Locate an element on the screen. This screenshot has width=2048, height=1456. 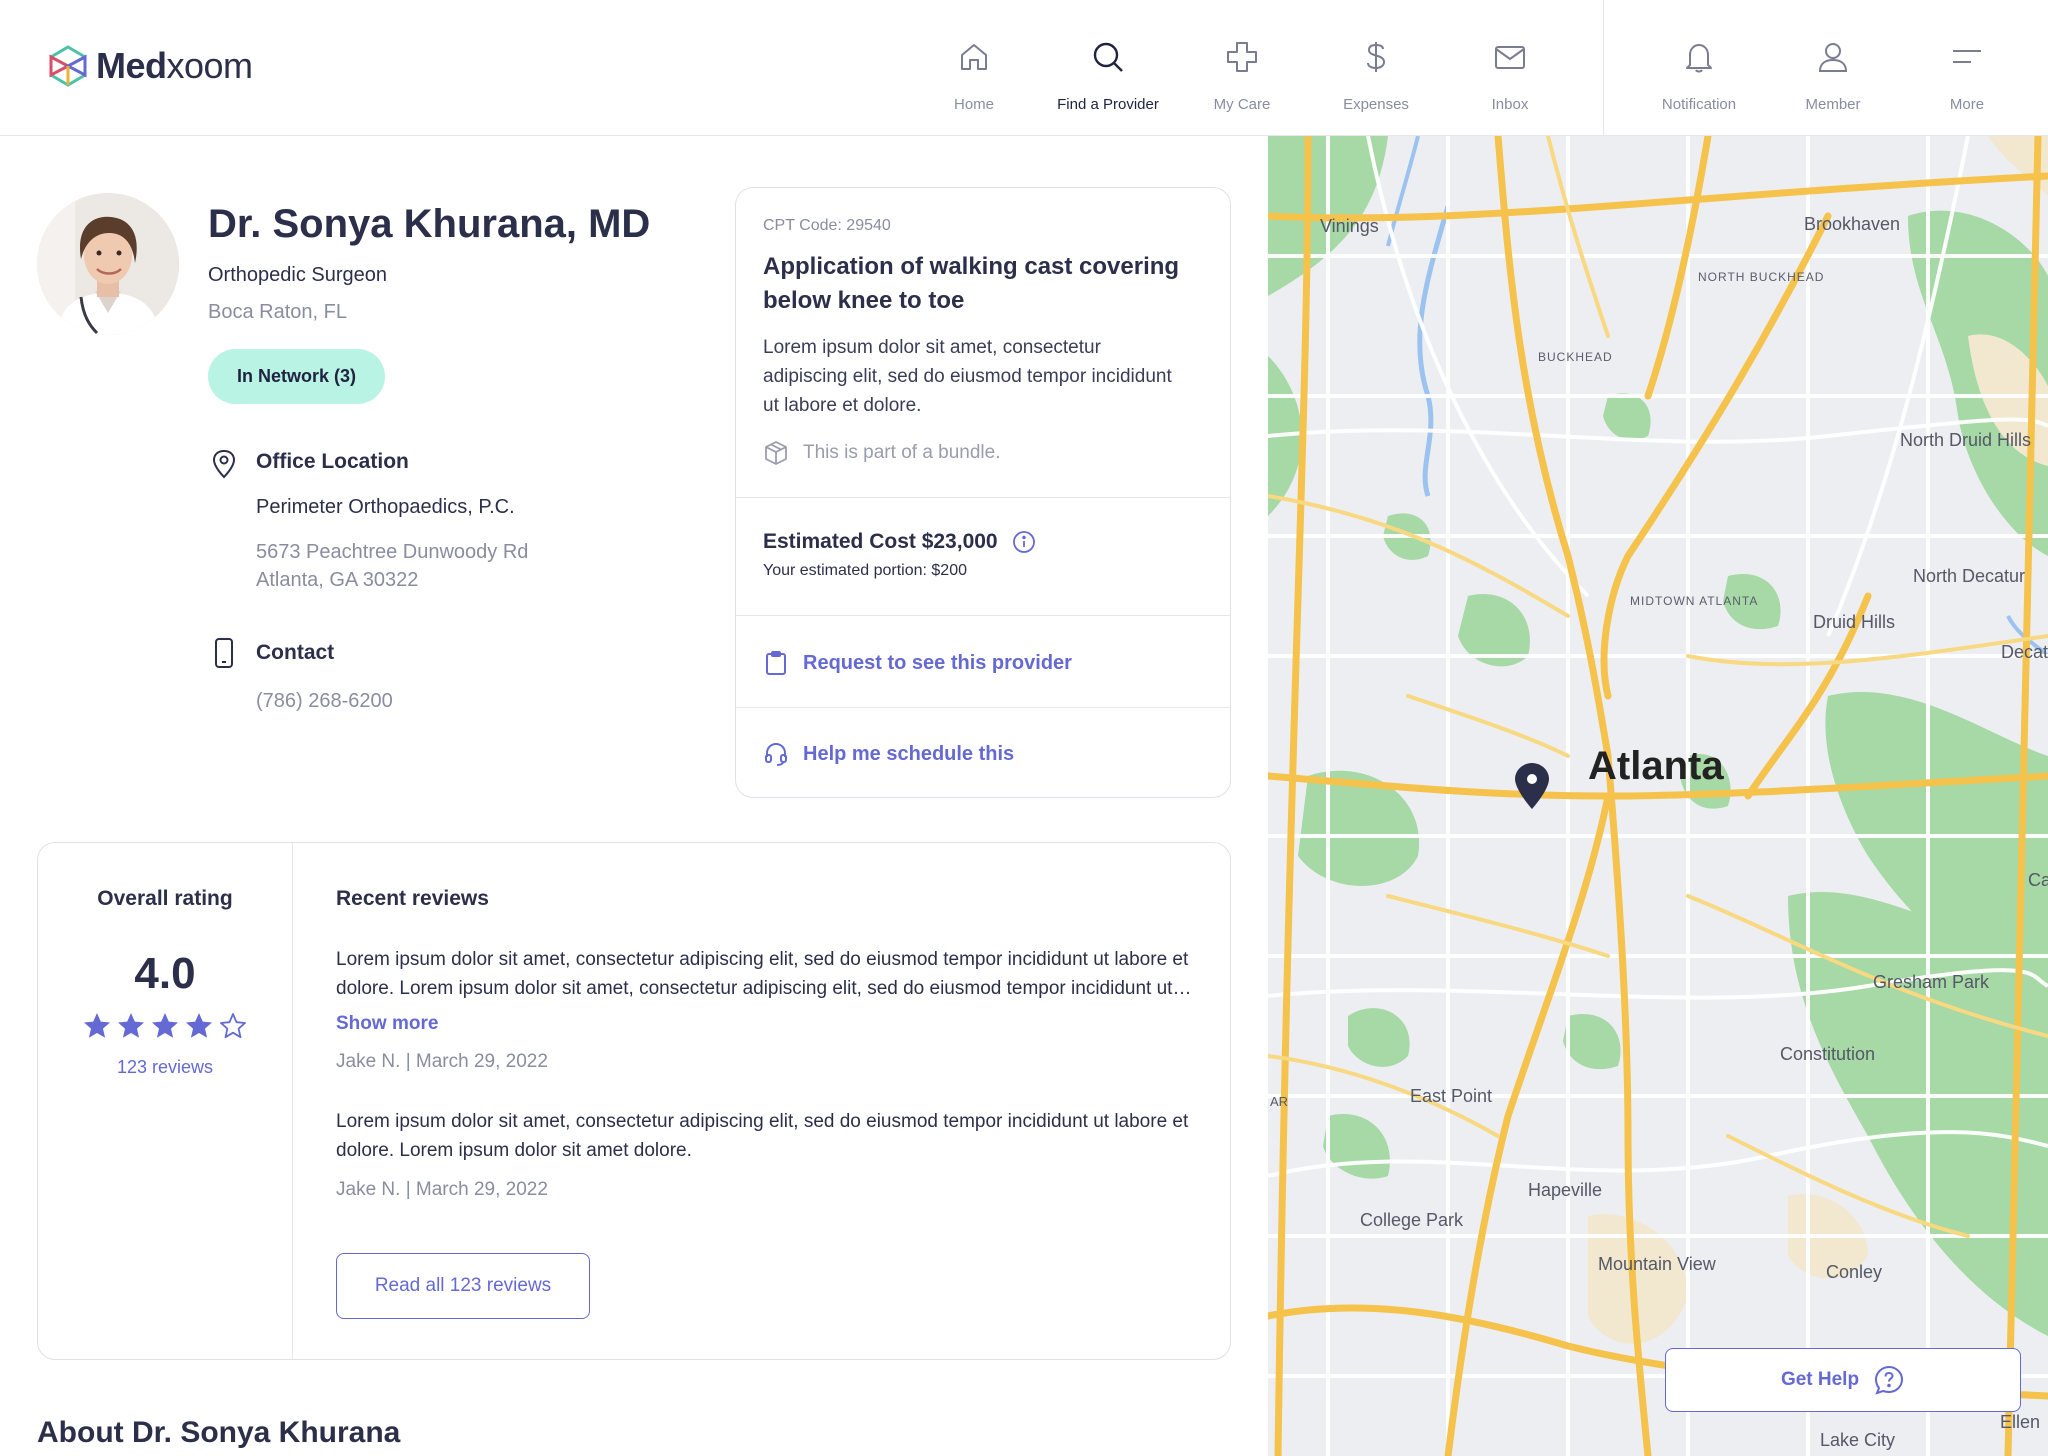
estimated-portion: Your estimated portion: $200 is located at coordinates (865, 570).